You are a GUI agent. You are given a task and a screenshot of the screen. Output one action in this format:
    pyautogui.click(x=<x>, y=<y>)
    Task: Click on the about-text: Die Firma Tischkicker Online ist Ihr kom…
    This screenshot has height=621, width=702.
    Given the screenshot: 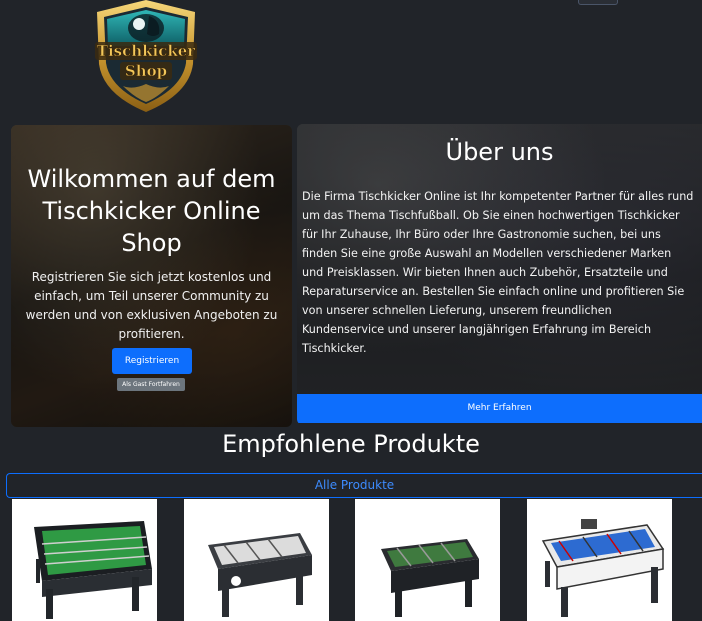 What is the action you would take?
    pyautogui.click(x=498, y=272)
    